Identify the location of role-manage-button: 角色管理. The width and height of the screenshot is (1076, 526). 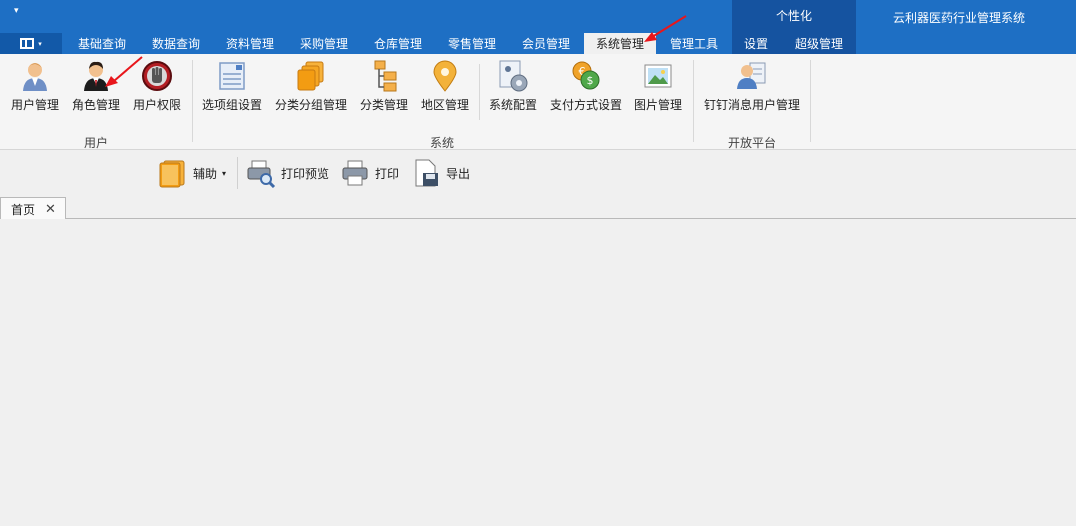
(96, 86).